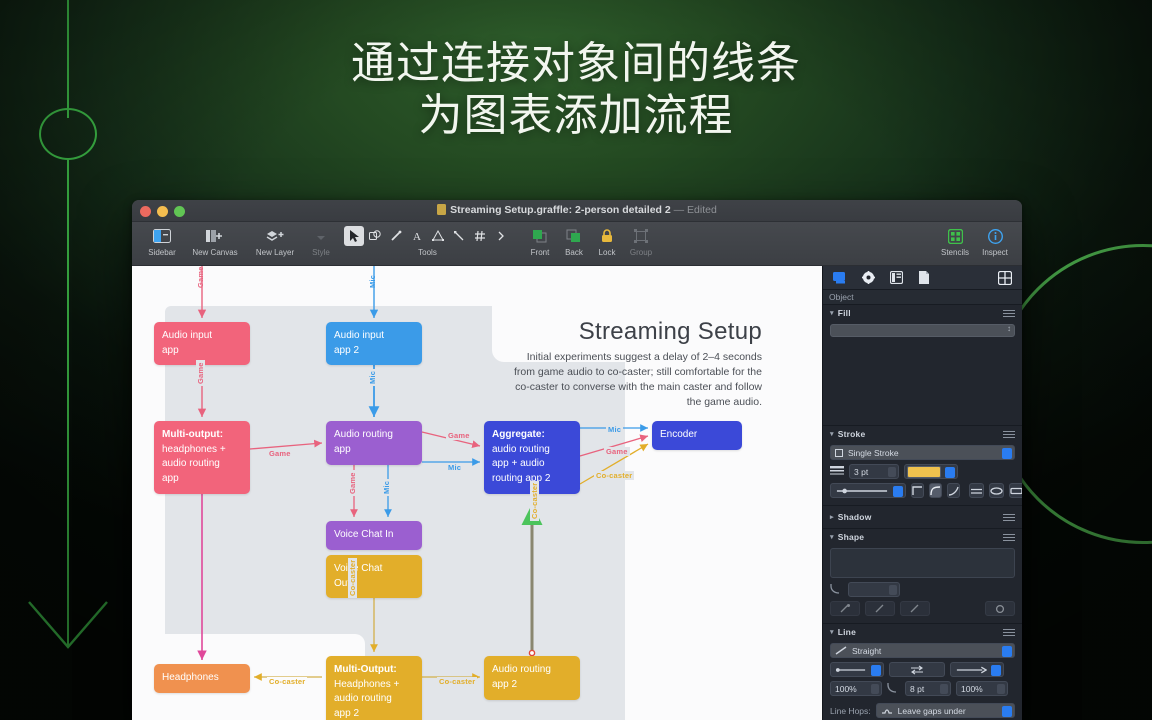  What do you see at coordinates (1009, 632) in the screenshot?
I see `line-section-menu-icon` at bounding box center [1009, 632].